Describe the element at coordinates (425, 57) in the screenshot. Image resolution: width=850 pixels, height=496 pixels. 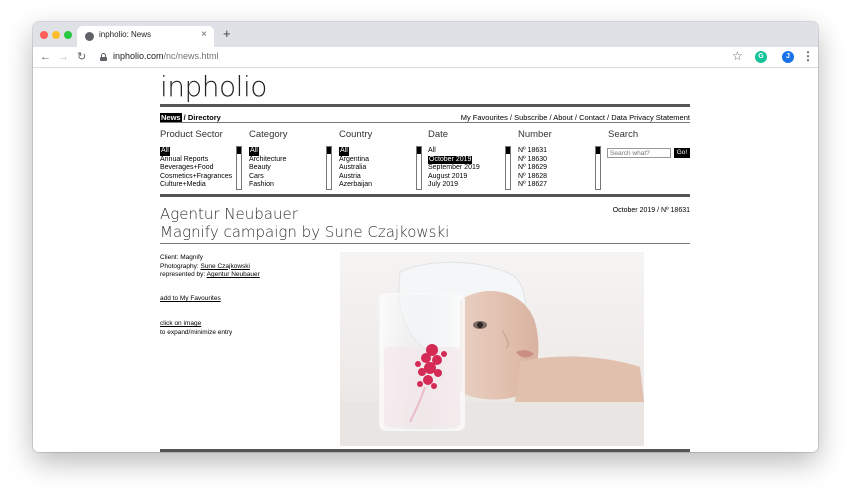
I see `browser-toolbar: ← → ↻ inpholio.com/nc/news.html ☆ G J ⋮` at that location.